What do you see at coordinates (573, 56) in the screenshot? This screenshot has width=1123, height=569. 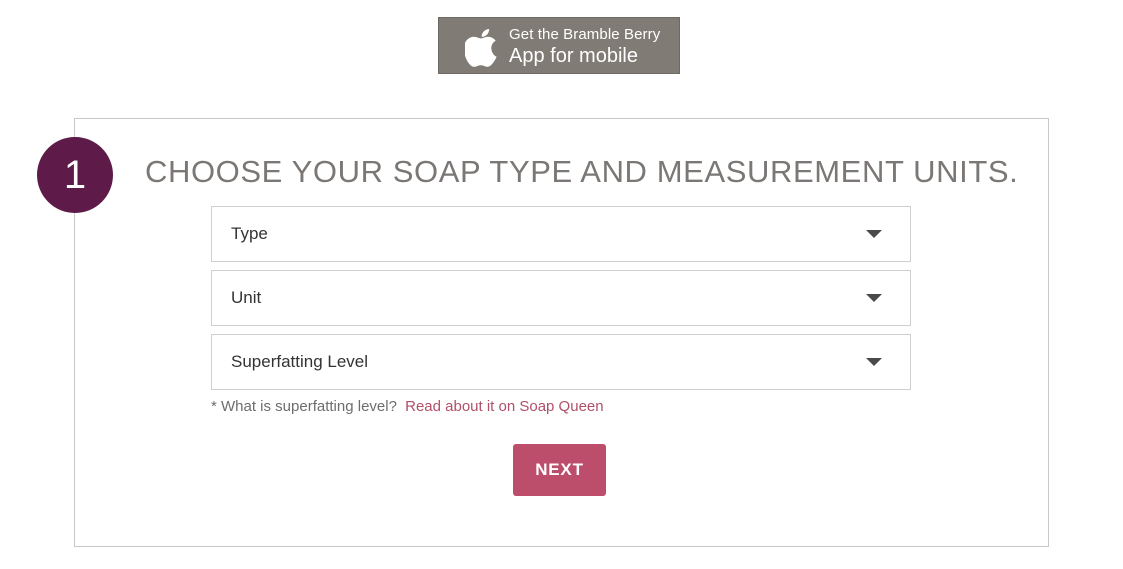 I see `badge-line-2: App for mobile` at bounding box center [573, 56].